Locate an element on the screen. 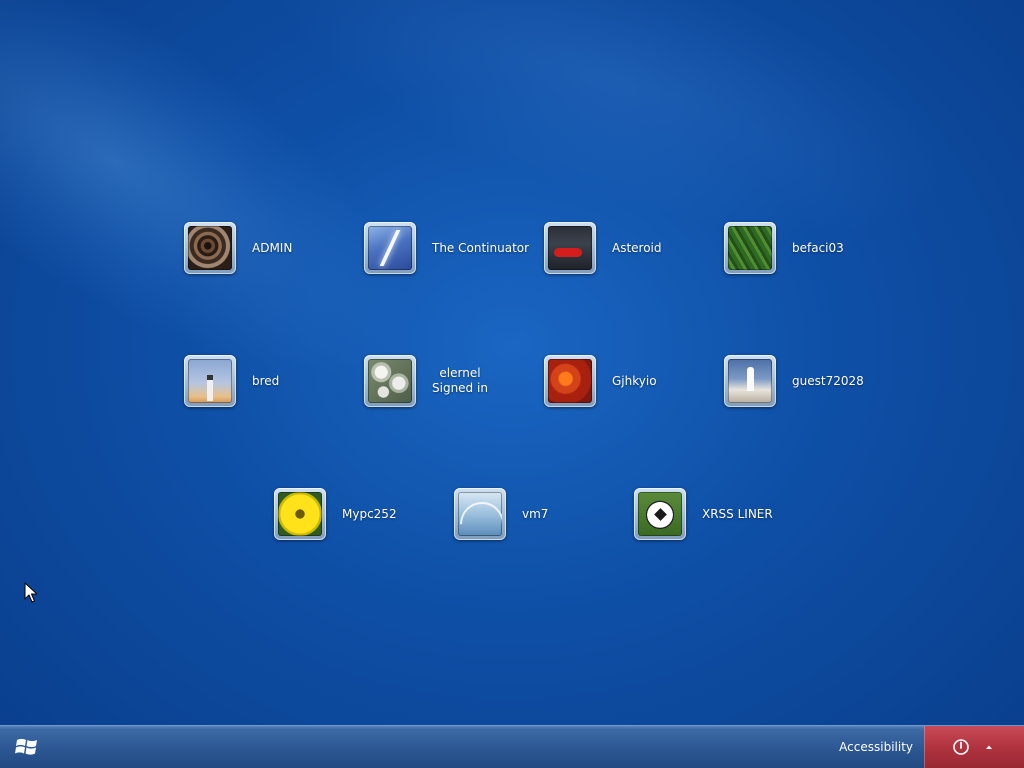 The height and width of the screenshot is (768, 1024). user-tile-xrss-liner: XRSS LINER is located at coordinates (703, 514).